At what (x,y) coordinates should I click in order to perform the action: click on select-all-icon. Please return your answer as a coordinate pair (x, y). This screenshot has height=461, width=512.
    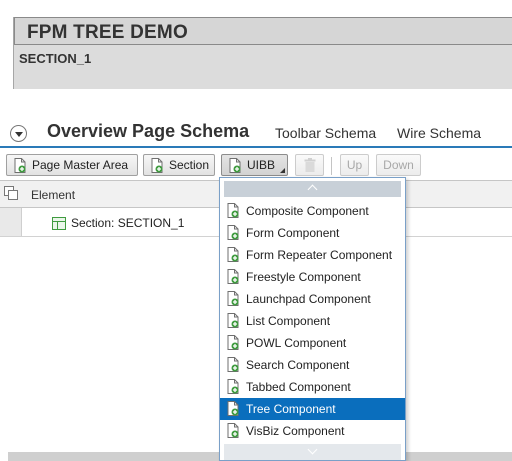
    Looking at the image, I should click on (11, 193).